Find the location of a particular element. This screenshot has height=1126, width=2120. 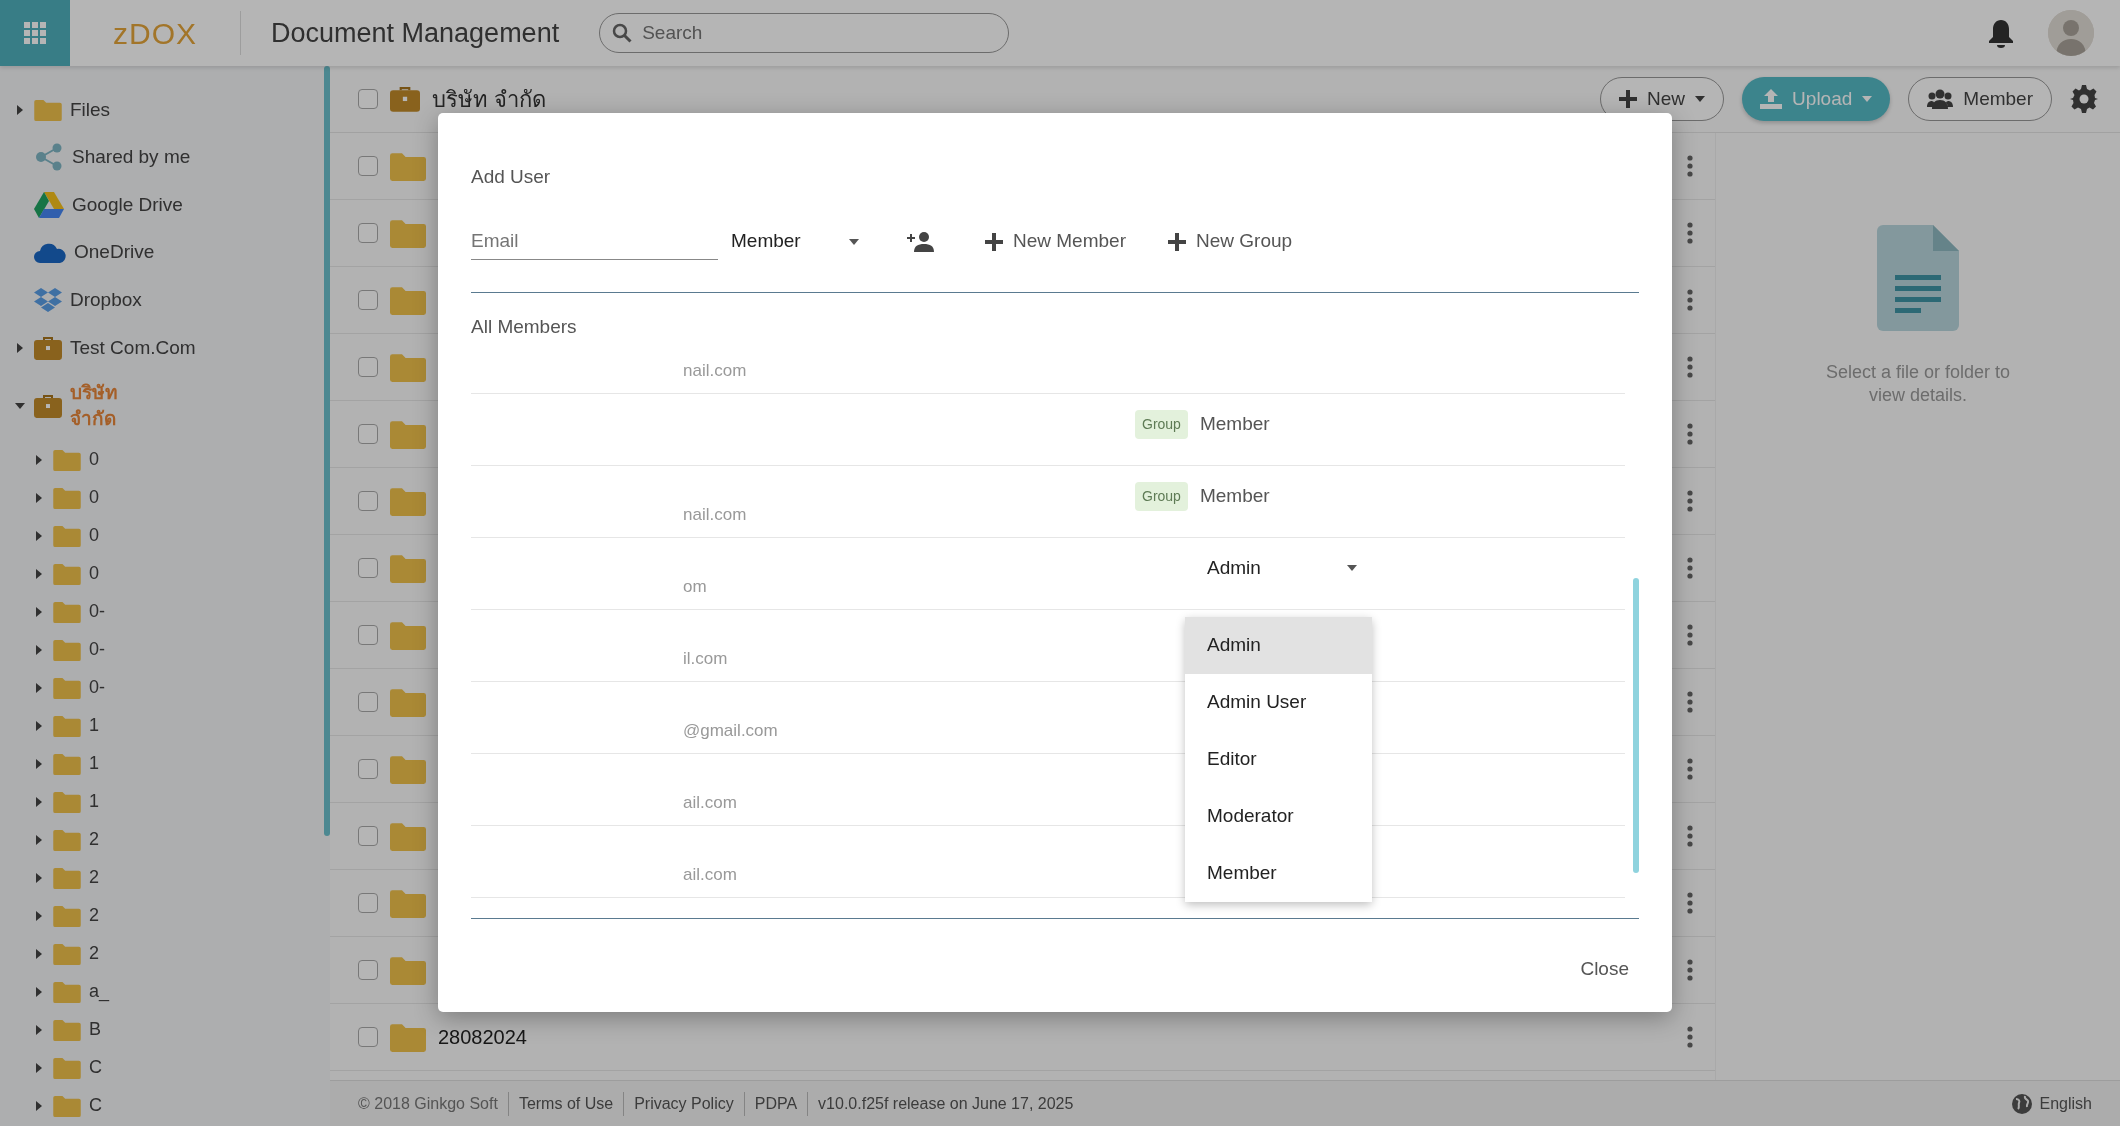

people-icon is located at coordinates (1940, 99).